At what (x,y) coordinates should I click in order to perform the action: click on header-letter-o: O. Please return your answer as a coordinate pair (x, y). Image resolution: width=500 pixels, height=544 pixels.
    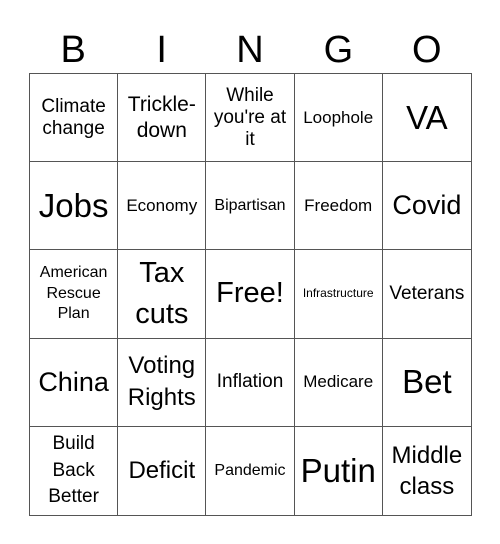
    Looking at the image, I should click on (427, 50).